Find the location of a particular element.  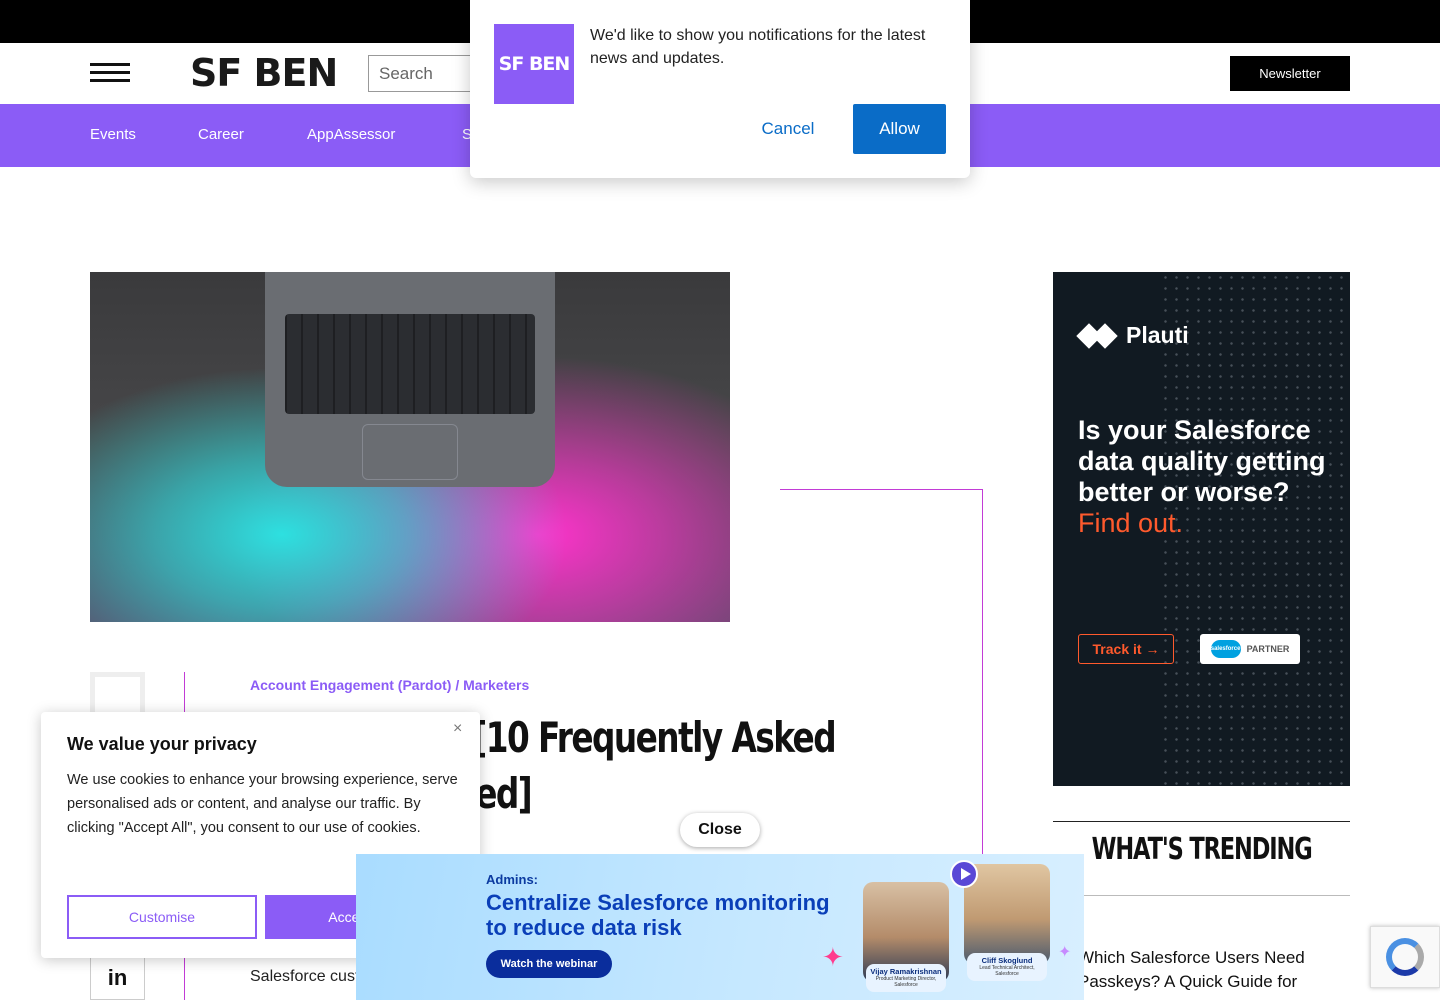

plauti-logo-icon is located at coordinates (1097, 335).